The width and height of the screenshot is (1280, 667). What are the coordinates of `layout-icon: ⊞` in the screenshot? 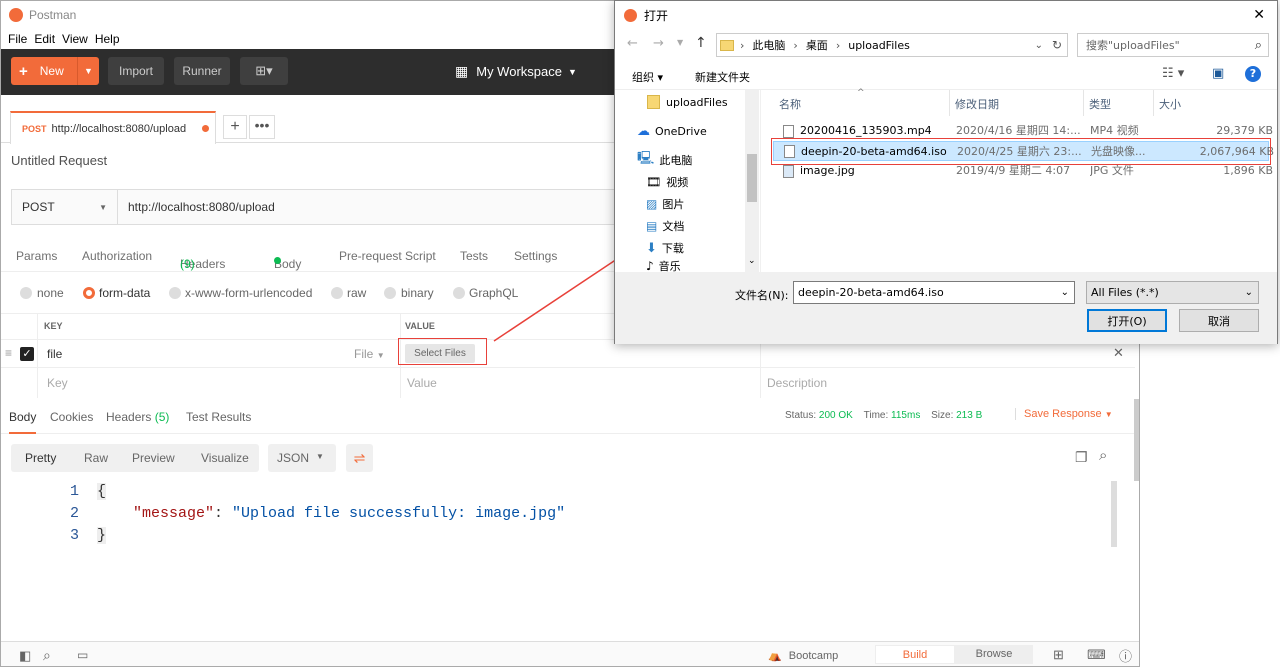 It's located at (1058, 655).